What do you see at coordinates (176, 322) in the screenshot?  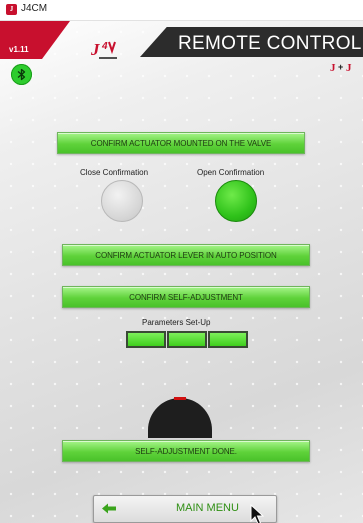 I see `parameters-label: Parameters Set-Up` at bounding box center [176, 322].